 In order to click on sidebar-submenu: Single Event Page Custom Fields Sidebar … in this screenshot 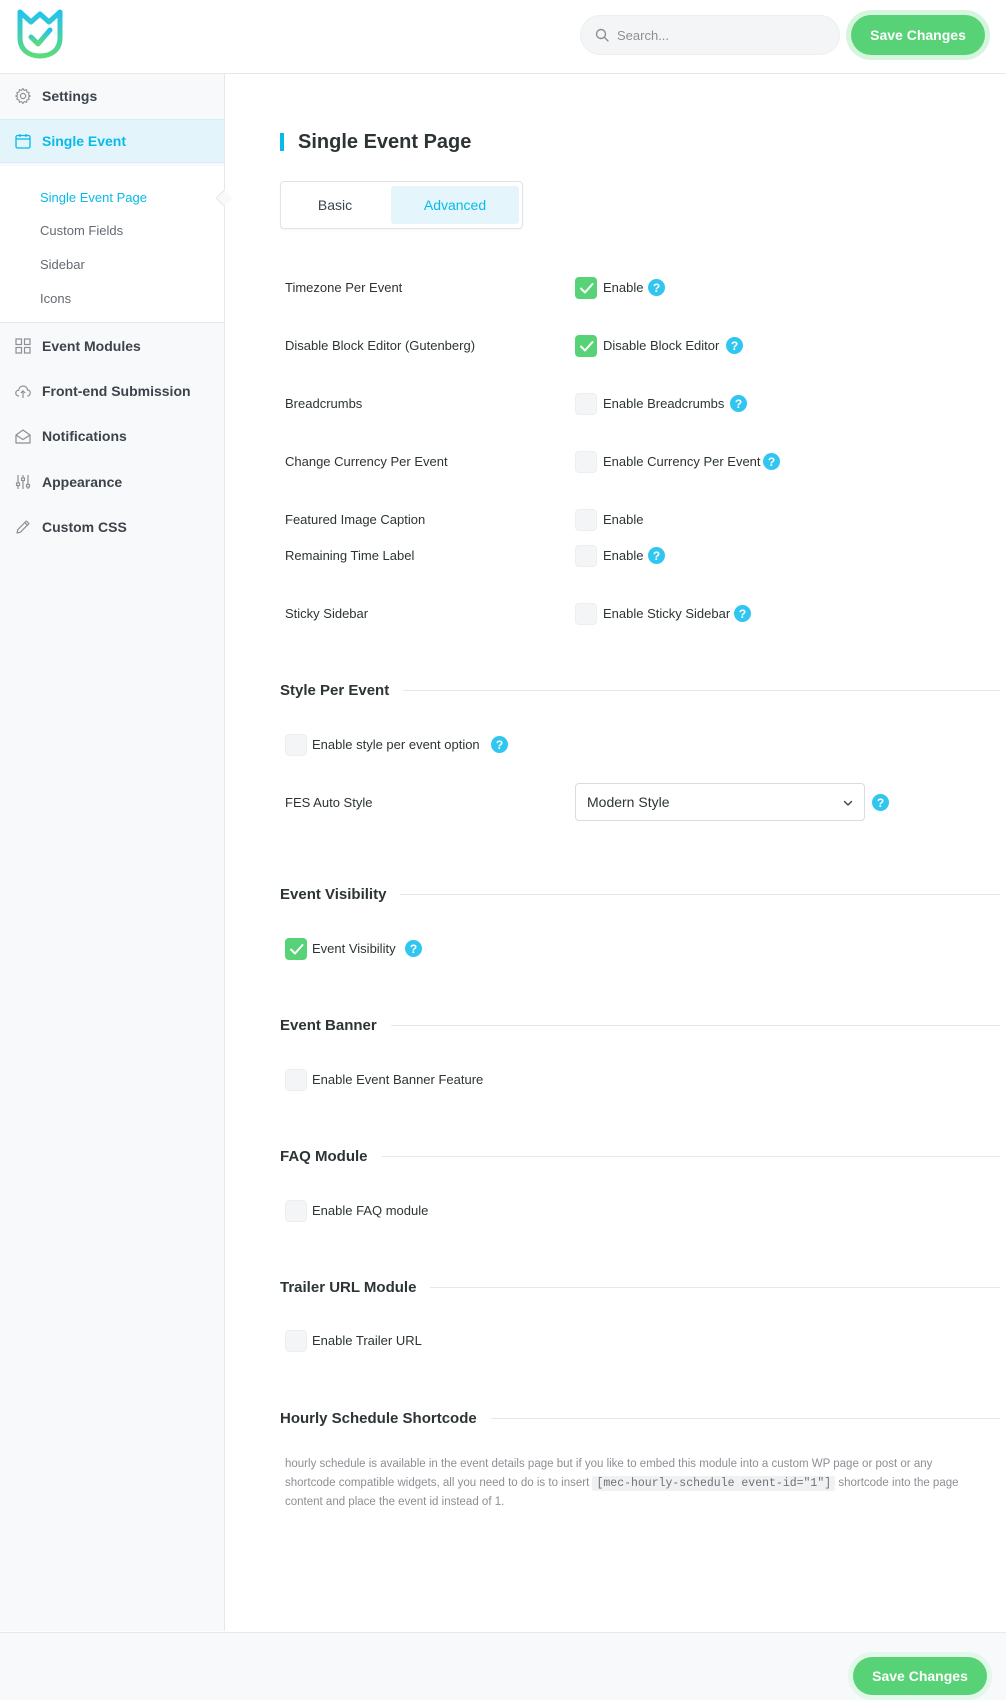, I will do `click(116, 244)`.